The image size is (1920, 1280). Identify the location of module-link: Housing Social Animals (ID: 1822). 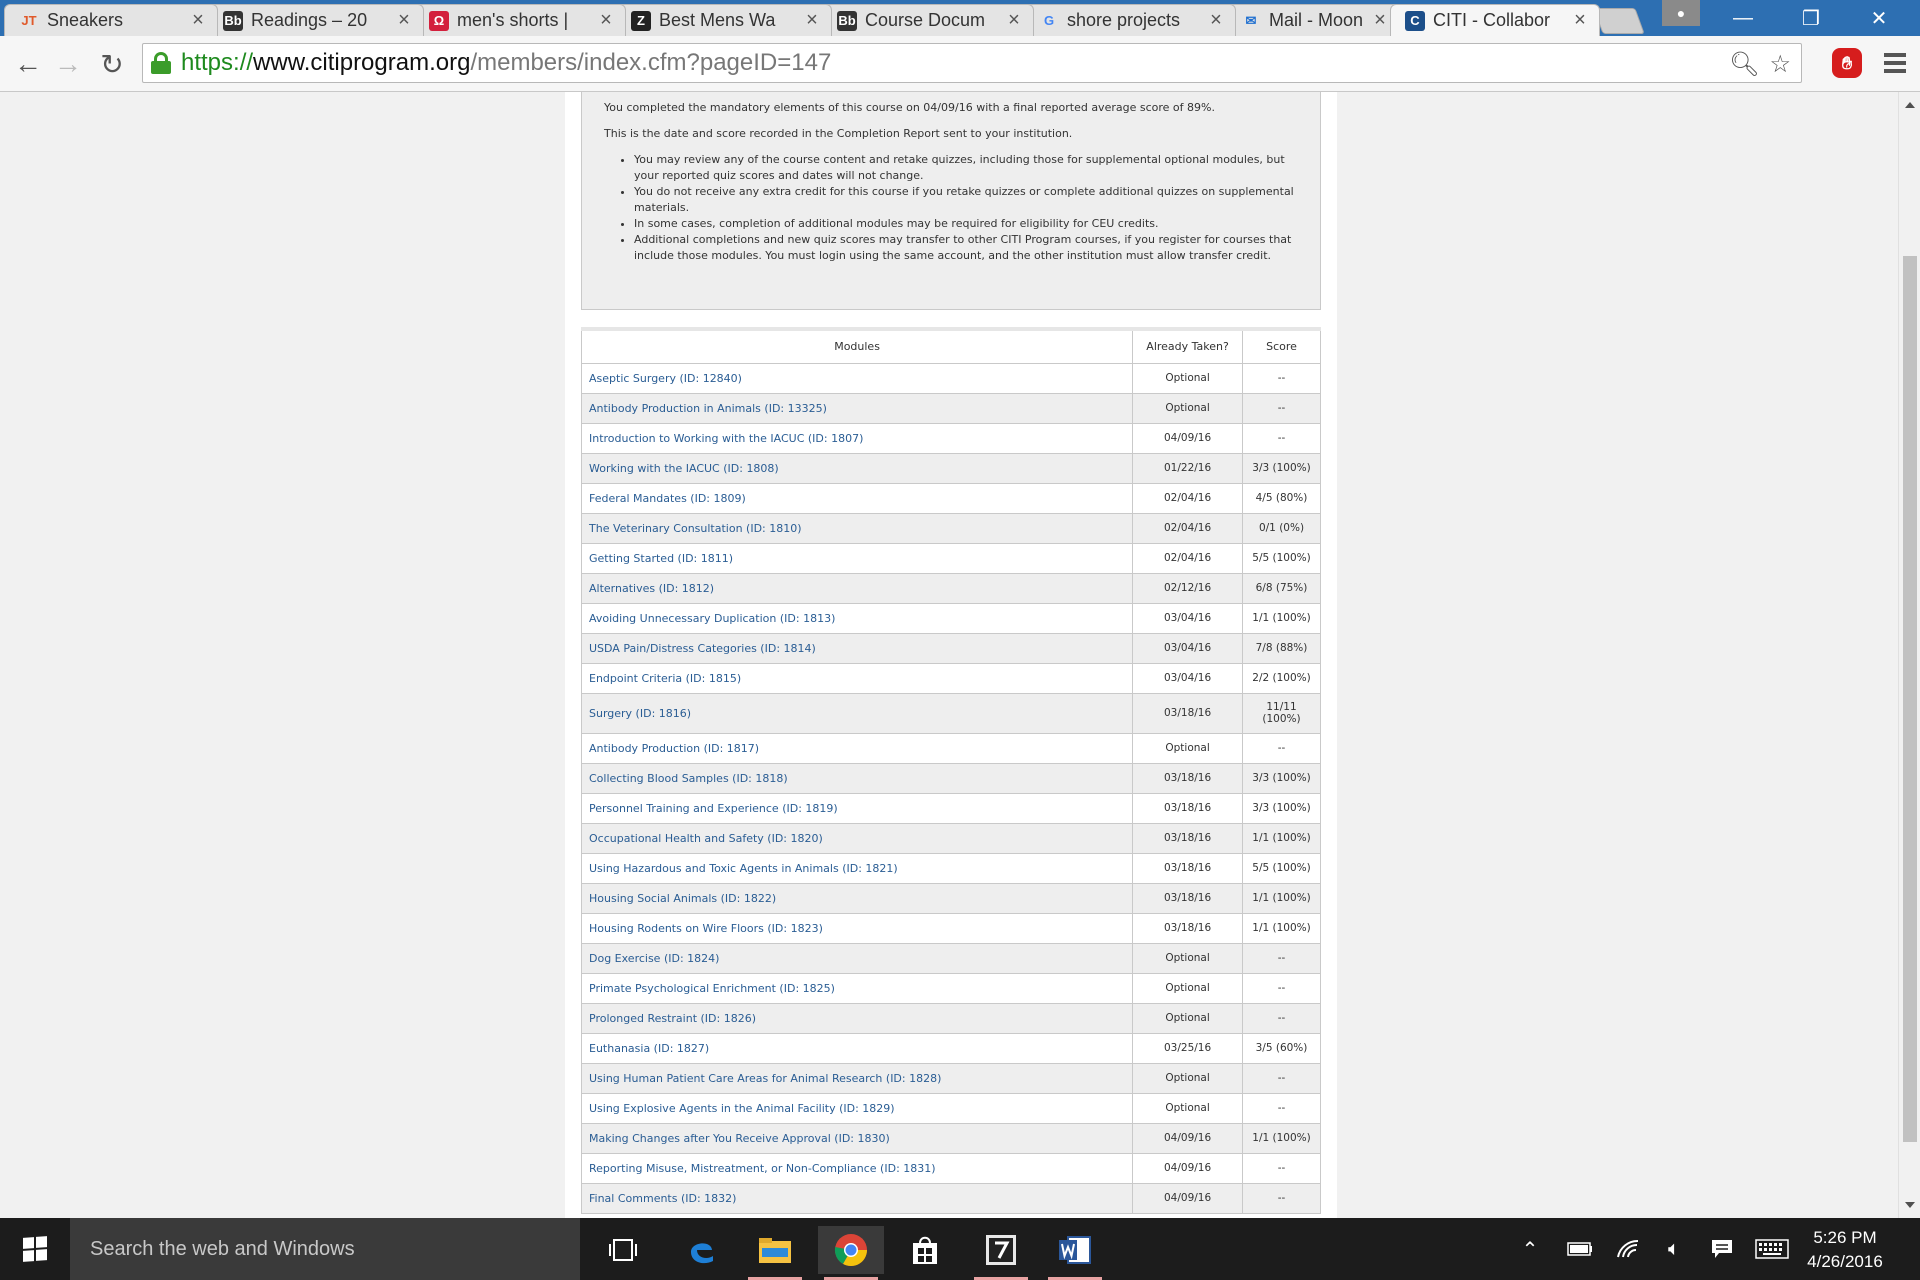
(857, 898).